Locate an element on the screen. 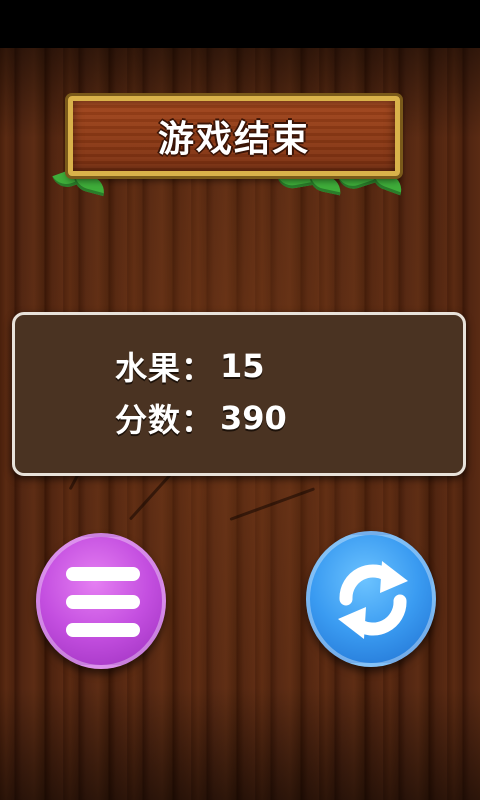 Image resolution: width=480 pixels, height=800 pixels. fruit-count-label: 水果： is located at coordinates (165, 368).